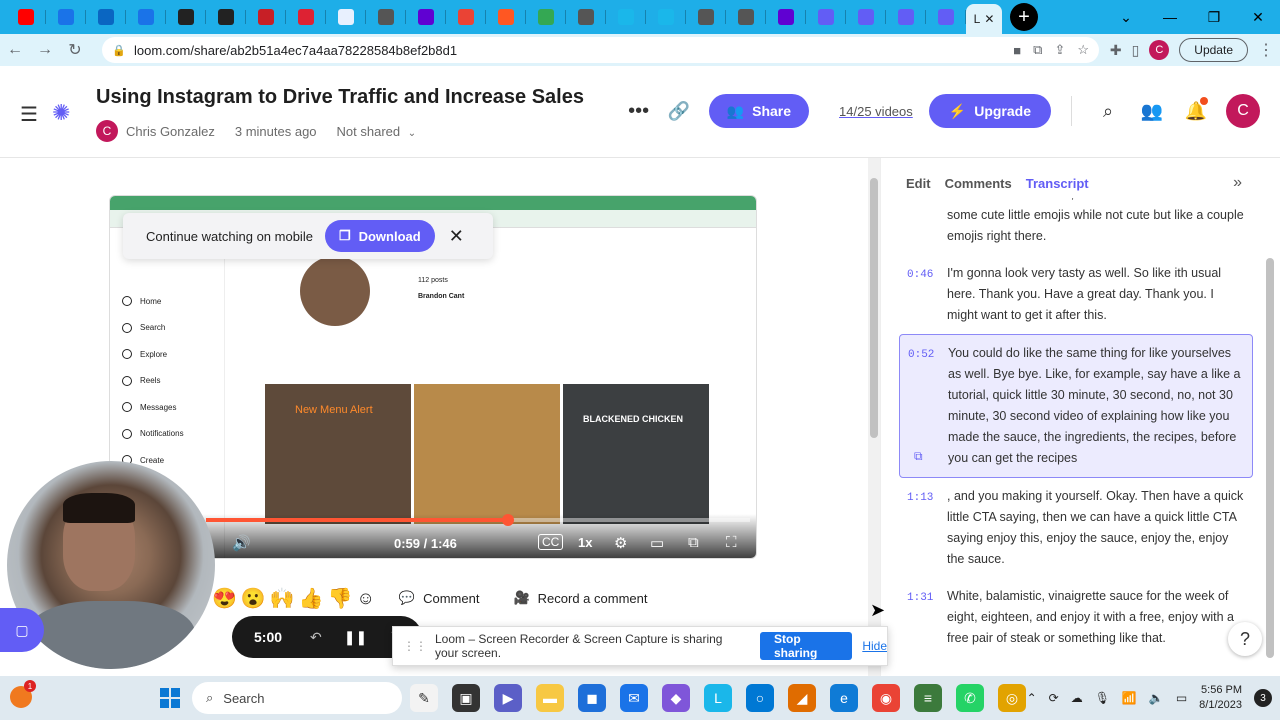 This screenshot has height=720, width=1280. Describe the element at coordinates (61, 113) in the screenshot. I see `loom-logo-icon: ✺` at that location.